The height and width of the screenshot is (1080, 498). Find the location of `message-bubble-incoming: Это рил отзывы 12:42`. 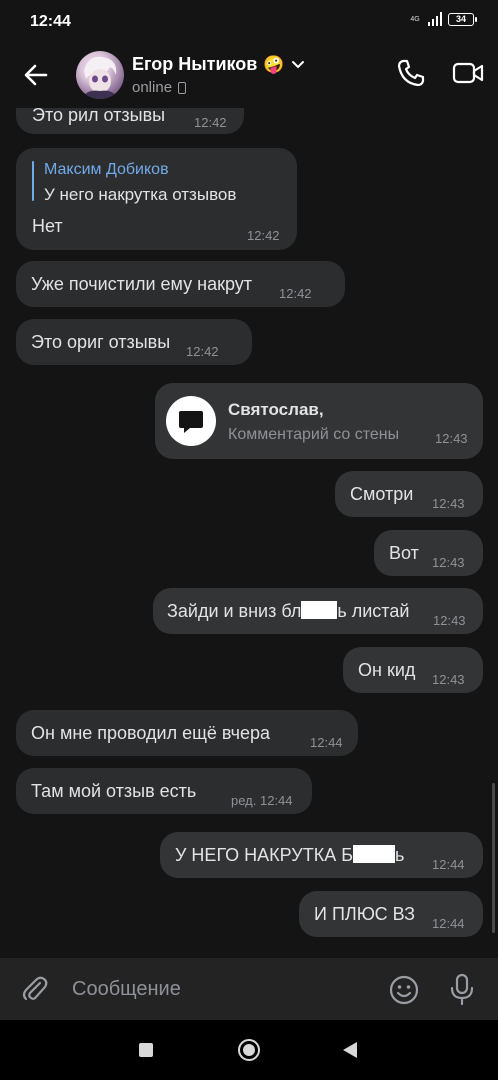

message-bubble-incoming: Это рил отзывы 12:42 is located at coordinates (130, 121).